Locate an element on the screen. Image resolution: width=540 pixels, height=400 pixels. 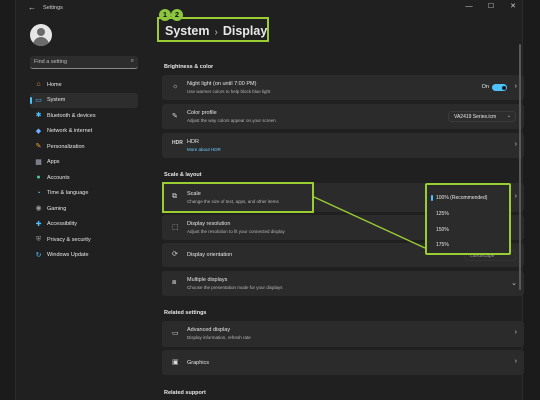
sidebar-item-home: ⌂ Home is located at coordinates (84, 85).